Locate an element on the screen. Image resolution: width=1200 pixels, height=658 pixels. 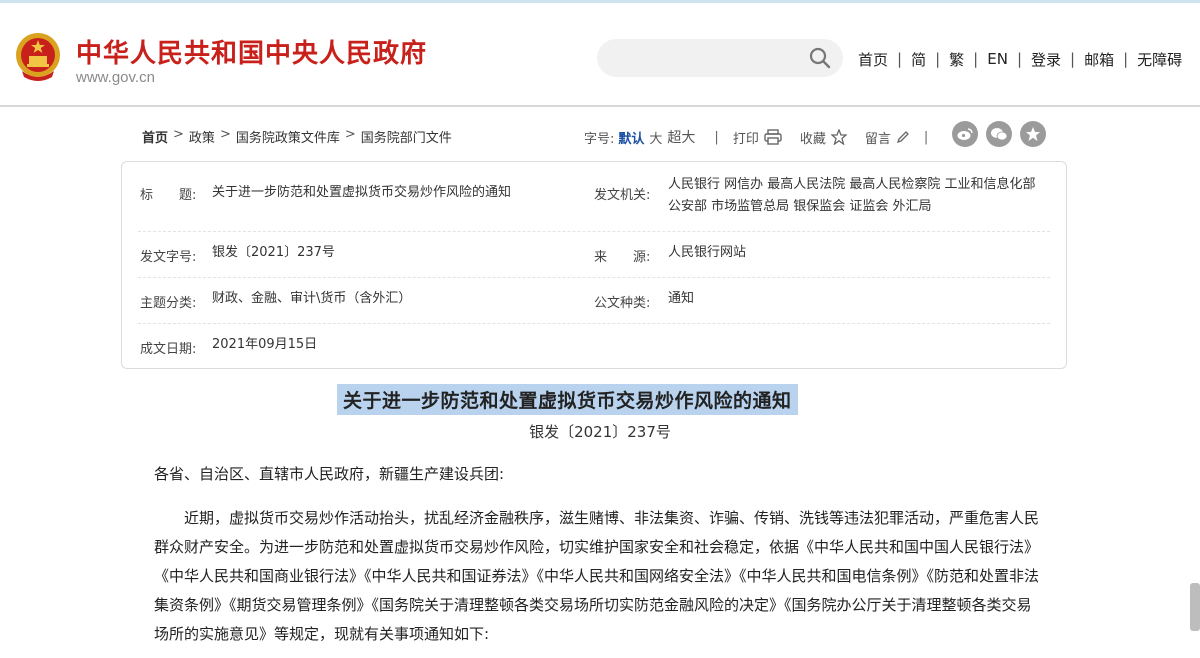
nav-traditional: 繁 is located at coordinates (956, 59).